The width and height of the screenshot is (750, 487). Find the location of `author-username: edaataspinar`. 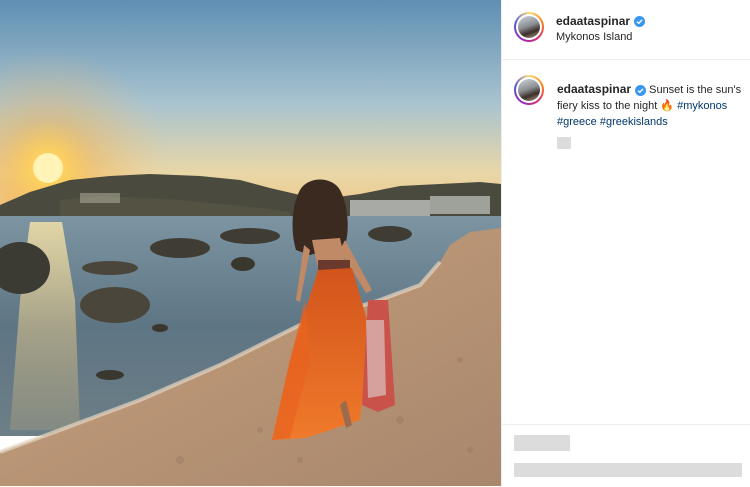

author-username: edaataspinar is located at coordinates (593, 21).